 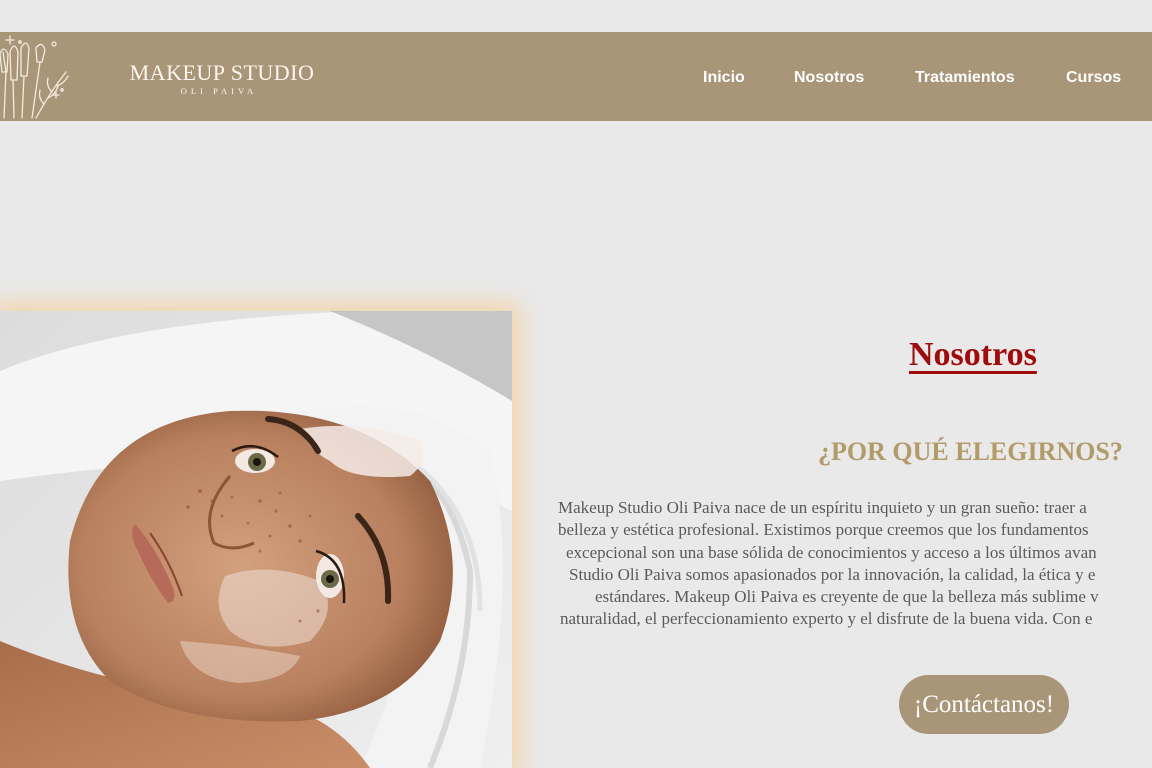 What do you see at coordinates (222, 72) in the screenshot?
I see `brand-title: MAKEUP STUDIO` at bounding box center [222, 72].